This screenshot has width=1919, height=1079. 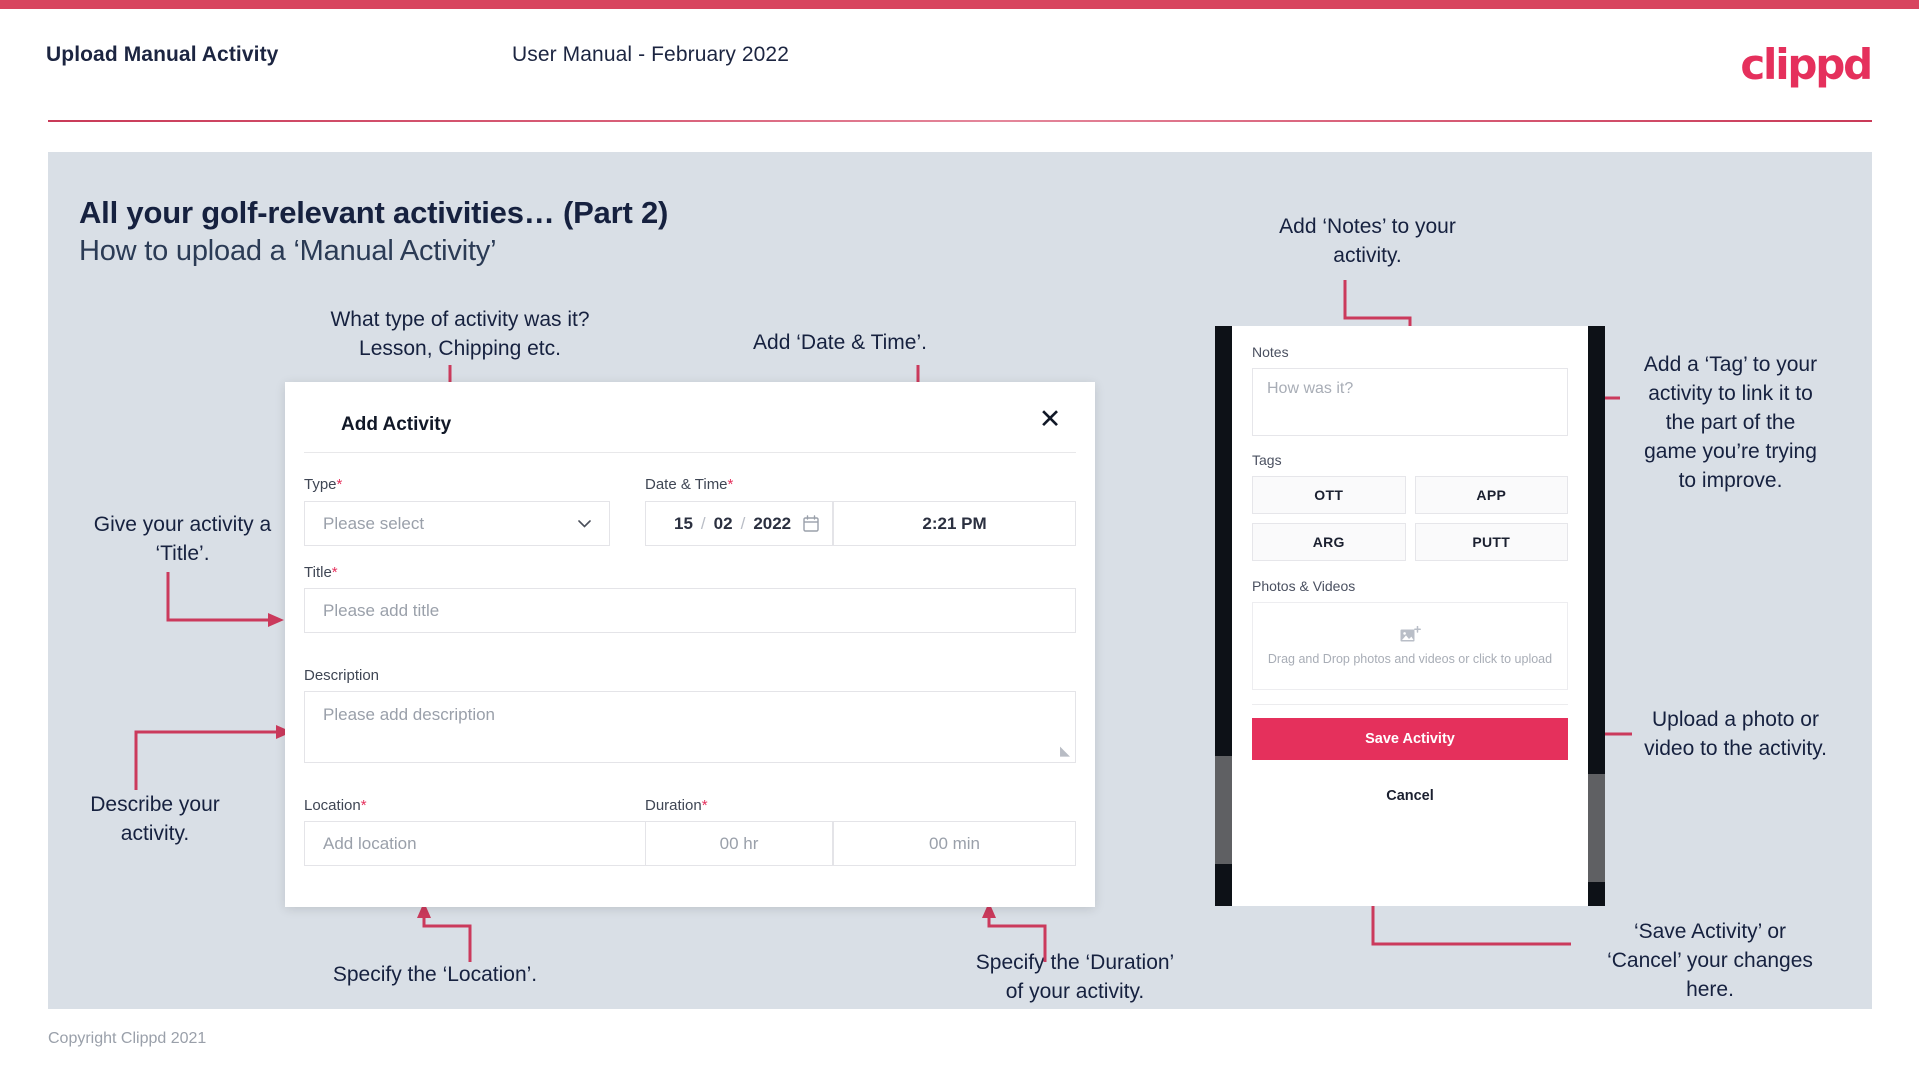 What do you see at coordinates (409, 714) in the screenshot?
I see `description-placeholder: Please add description` at bounding box center [409, 714].